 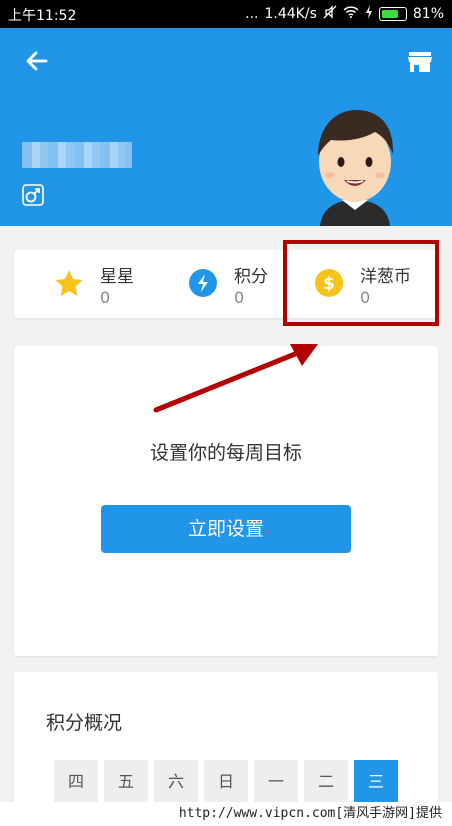 I want to click on stat-label: 积分, so click(x=251, y=277).